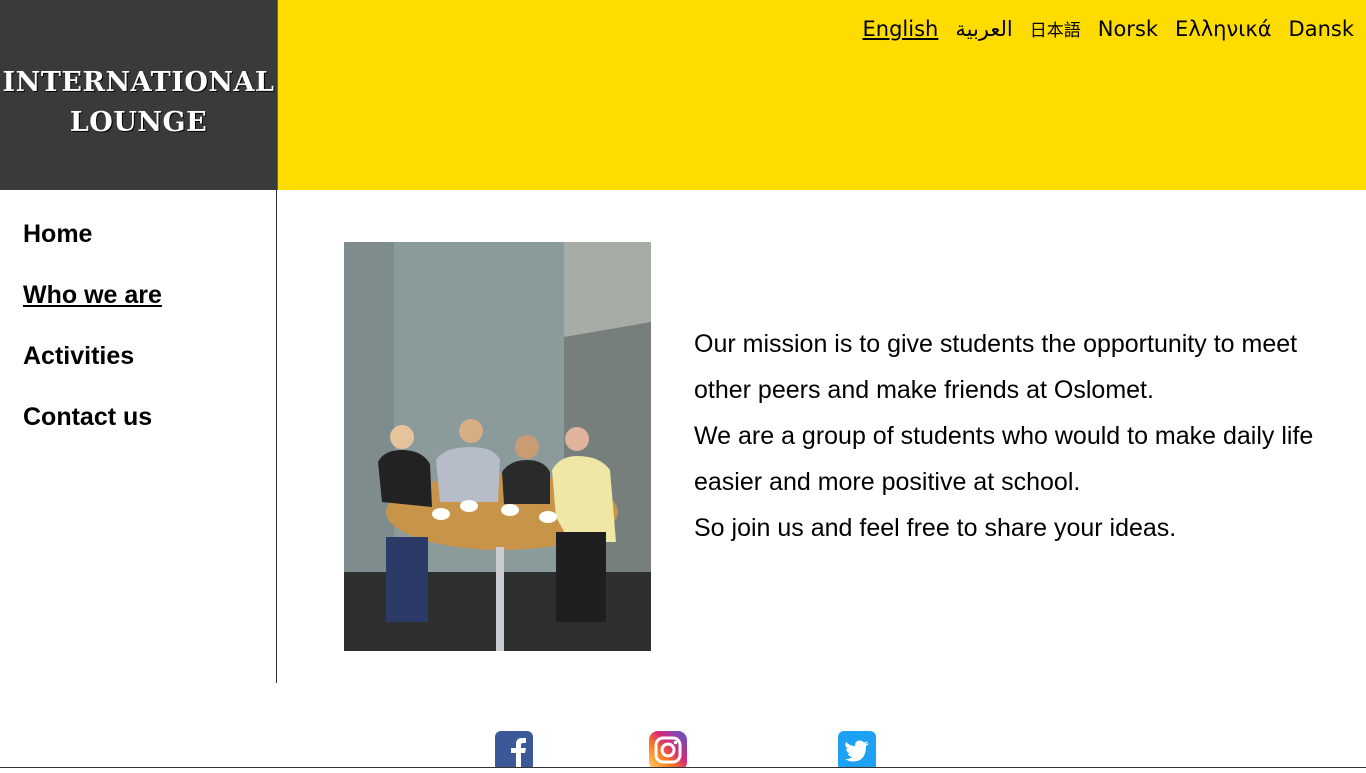 This screenshot has width=1366, height=773. What do you see at coordinates (1223, 29) in the screenshot?
I see `lang-greek: Ελληνικά` at bounding box center [1223, 29].